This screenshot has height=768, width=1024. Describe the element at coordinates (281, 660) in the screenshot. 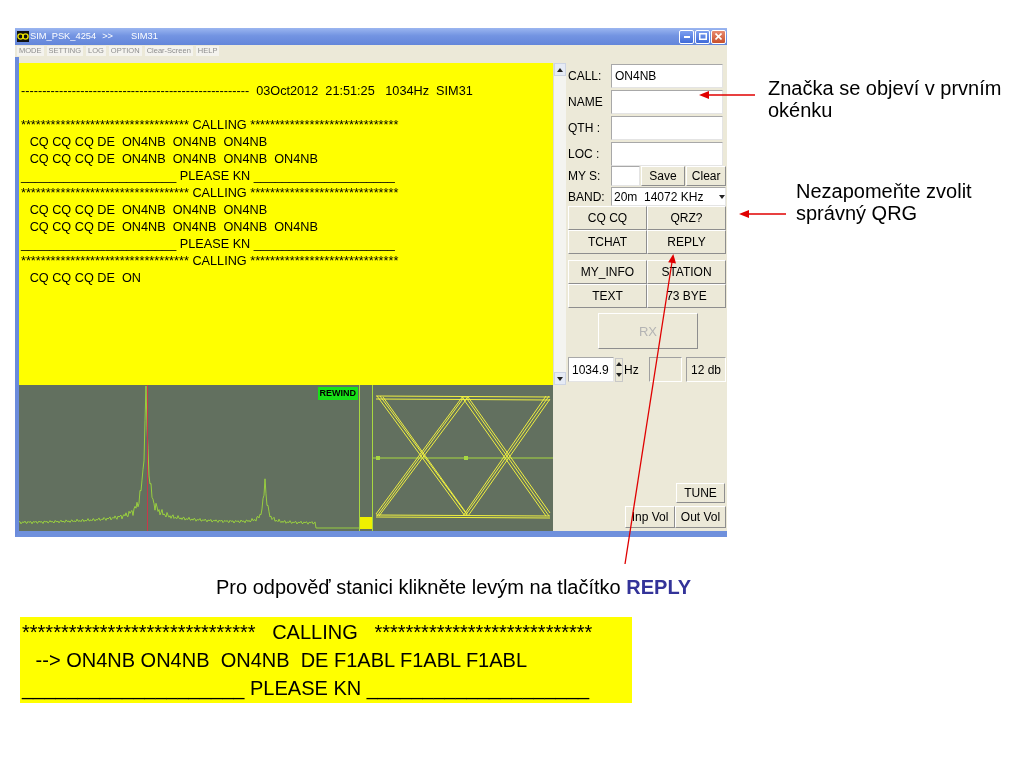

I see `log-line: --> ON4NB ON4NB ON4NB DE F1ABL F1ABL F1ABL` at that location.